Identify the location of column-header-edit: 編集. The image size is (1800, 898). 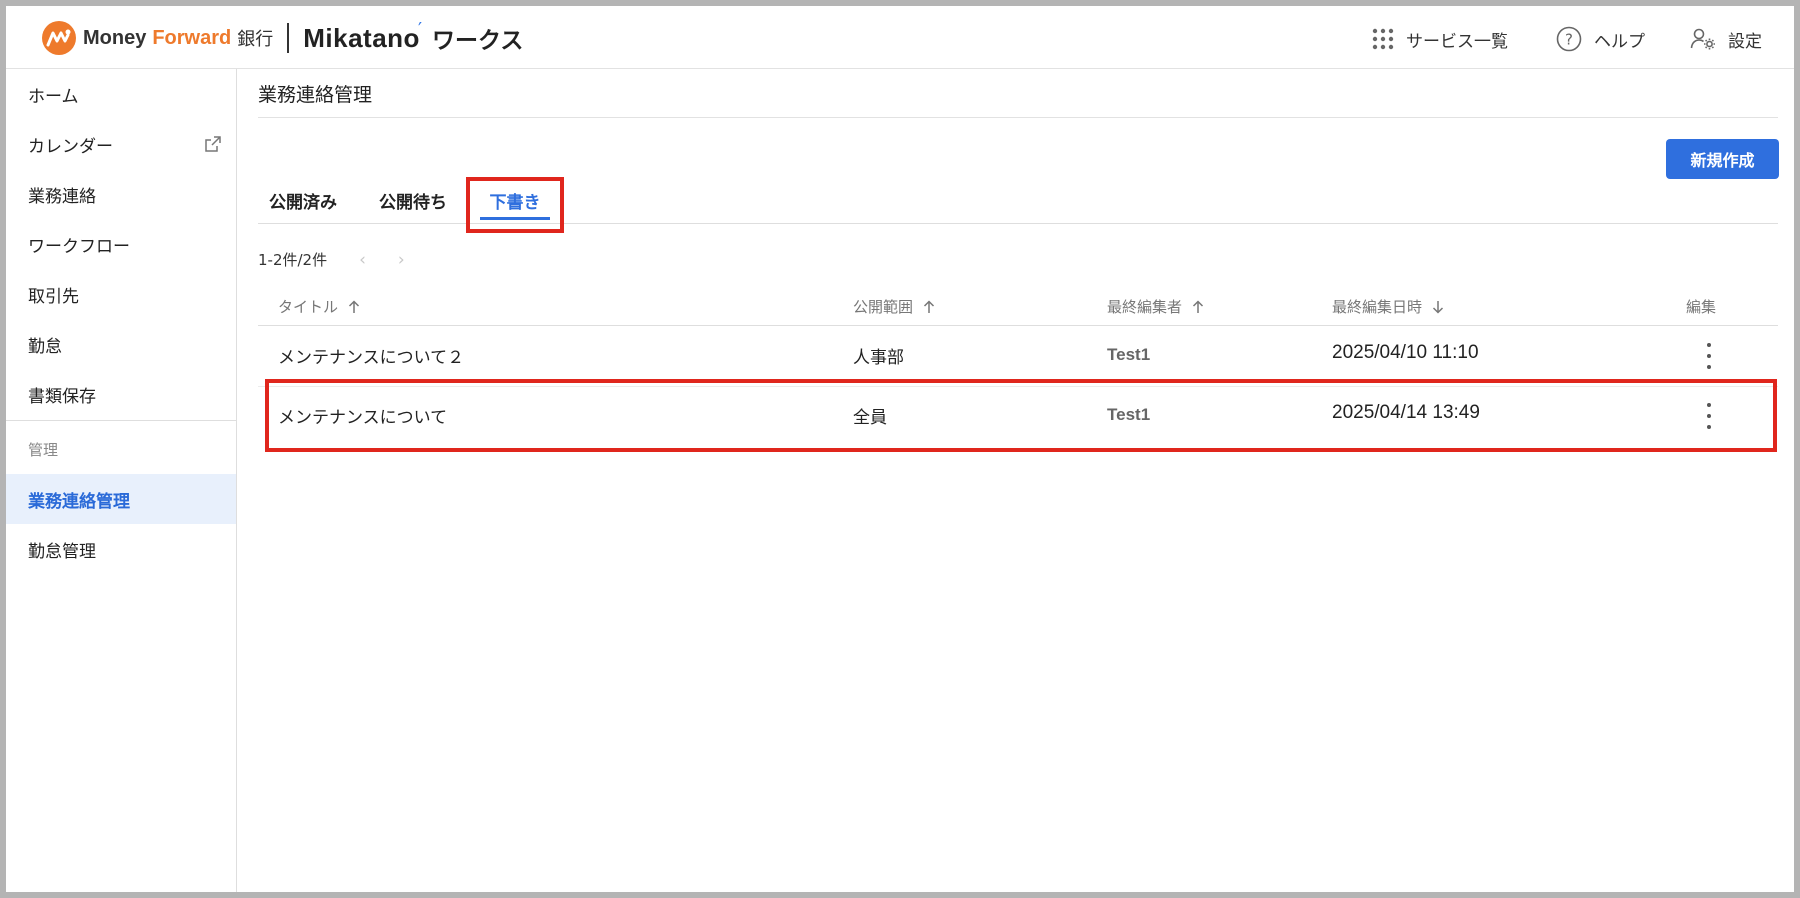
(1701, 306).